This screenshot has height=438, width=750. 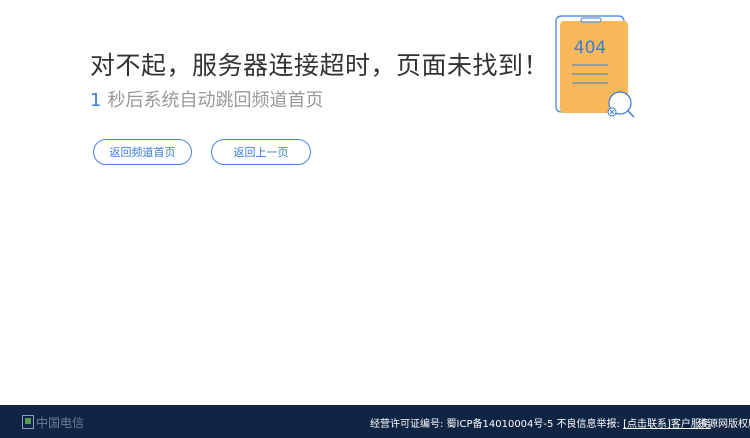 What do you see at coordinates (28, 422) in the screenshot?
I see `broken-image-icon` at bounding box center [28, 422].